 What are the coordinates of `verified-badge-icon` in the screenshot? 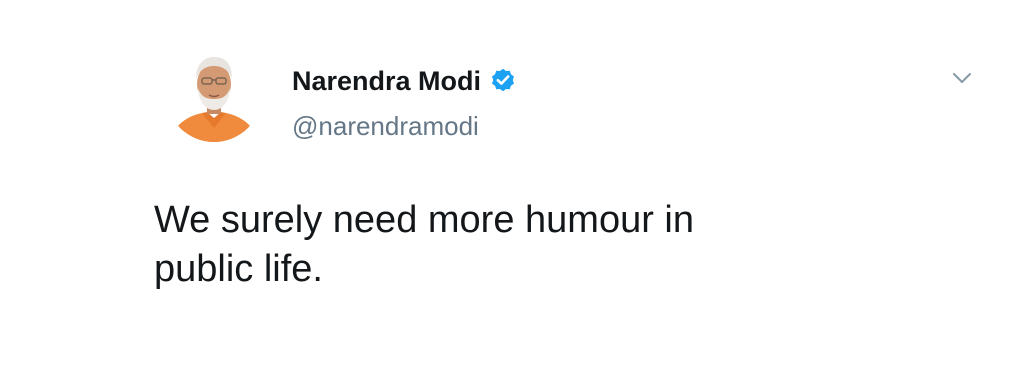 It's located at (503, 81).